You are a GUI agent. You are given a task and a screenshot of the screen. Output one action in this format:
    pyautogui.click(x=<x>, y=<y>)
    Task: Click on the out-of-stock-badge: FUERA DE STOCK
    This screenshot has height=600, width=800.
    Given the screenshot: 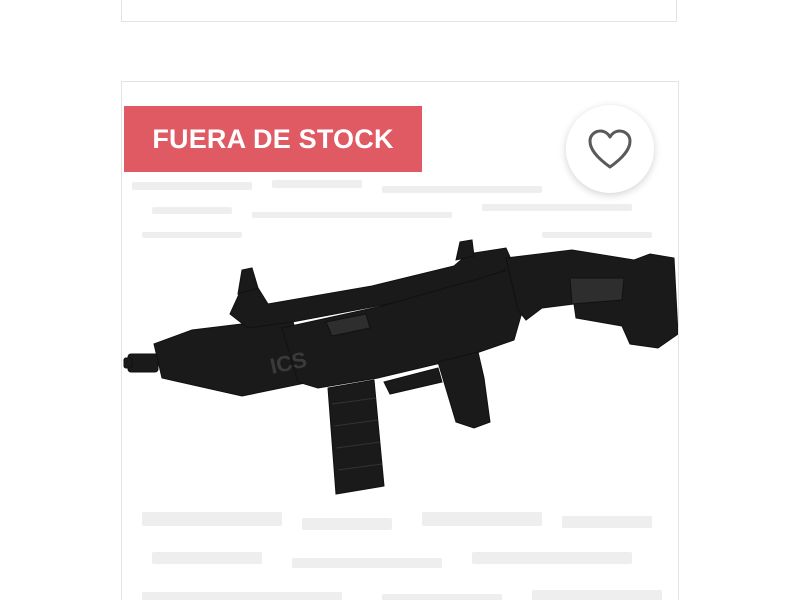 What is the action you would take?
    pyautogui.click(x=273, y=139)
    